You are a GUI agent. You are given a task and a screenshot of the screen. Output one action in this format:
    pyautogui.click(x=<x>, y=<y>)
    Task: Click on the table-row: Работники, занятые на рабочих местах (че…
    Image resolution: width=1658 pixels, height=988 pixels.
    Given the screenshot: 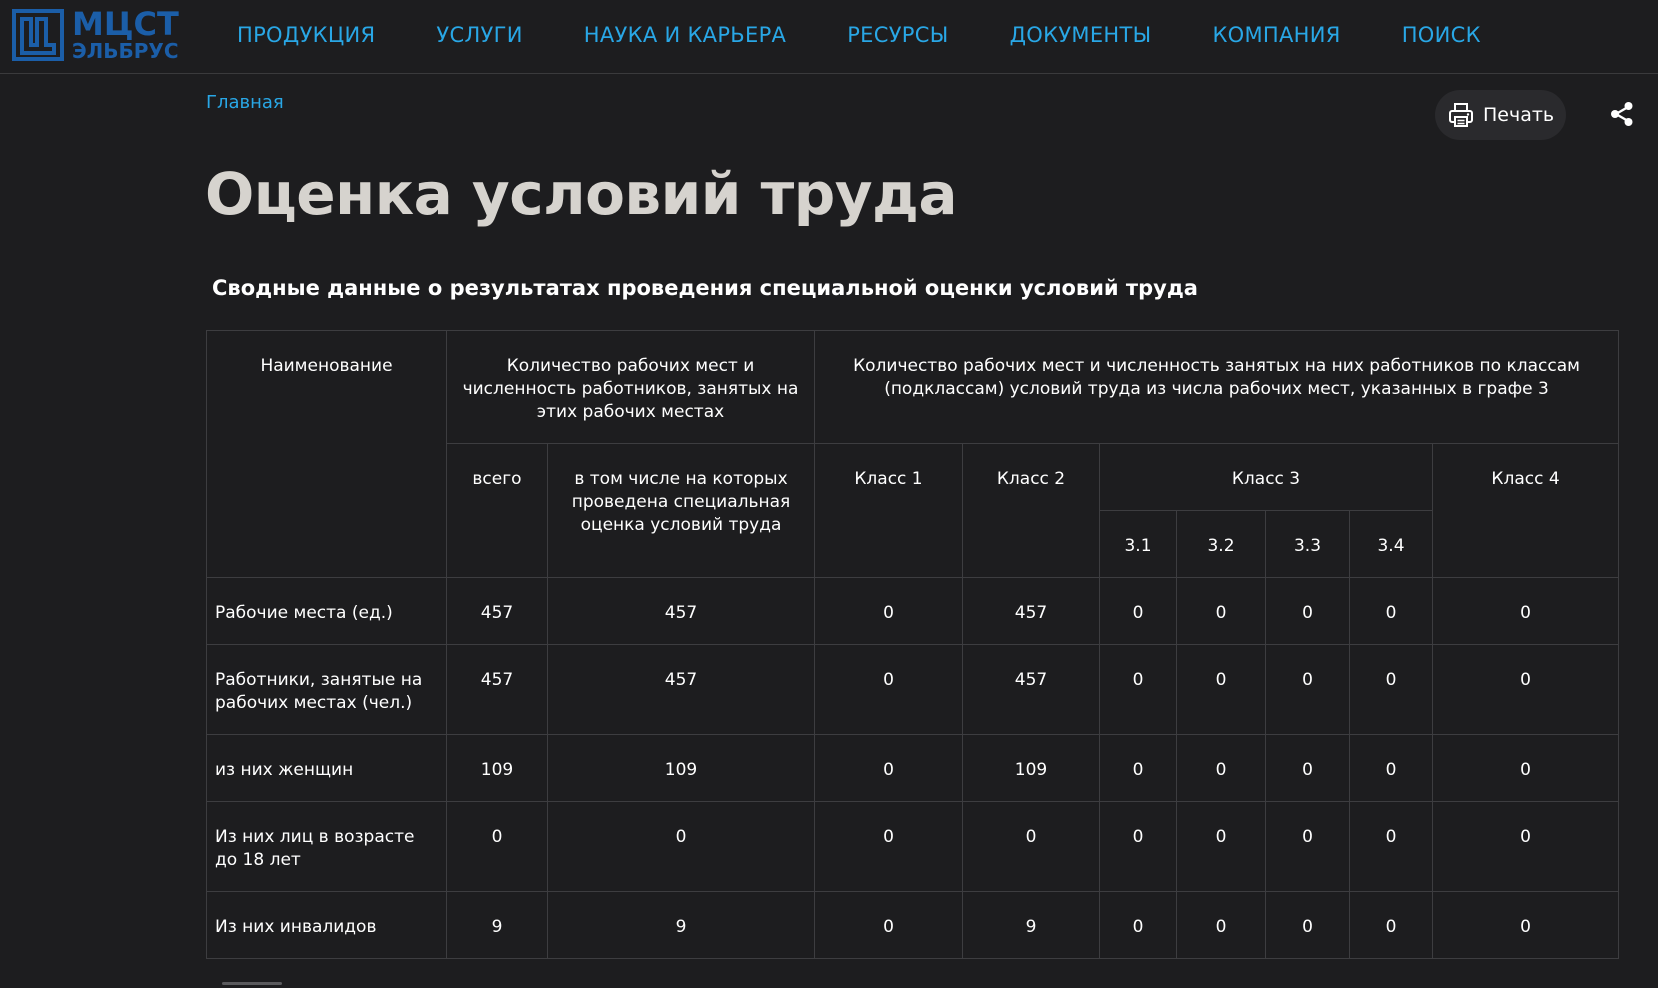 What is the action you would take?
    pyautogui.click(x=913, y=689)
    